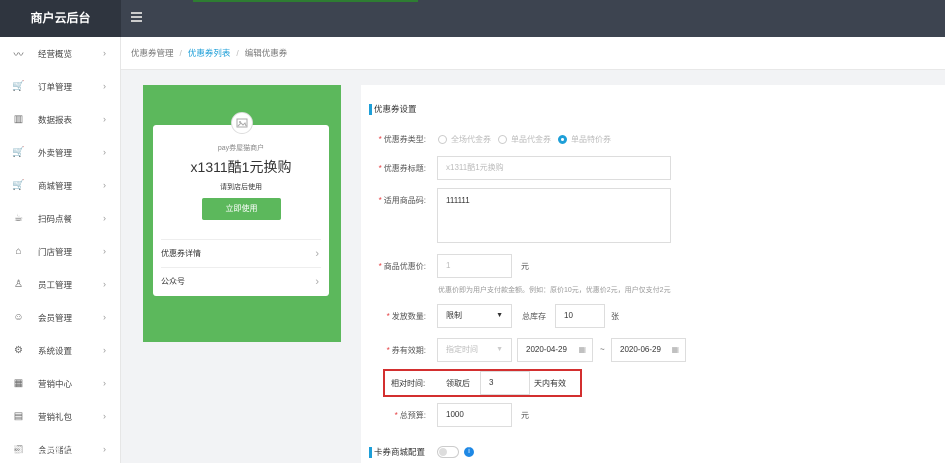 This screenshot has width=945, height=463. What do you see at coordinates (55, 251) in the screenshot?
I see `sidebar-item-label: 门店管理` at bounding box center [55, 251].